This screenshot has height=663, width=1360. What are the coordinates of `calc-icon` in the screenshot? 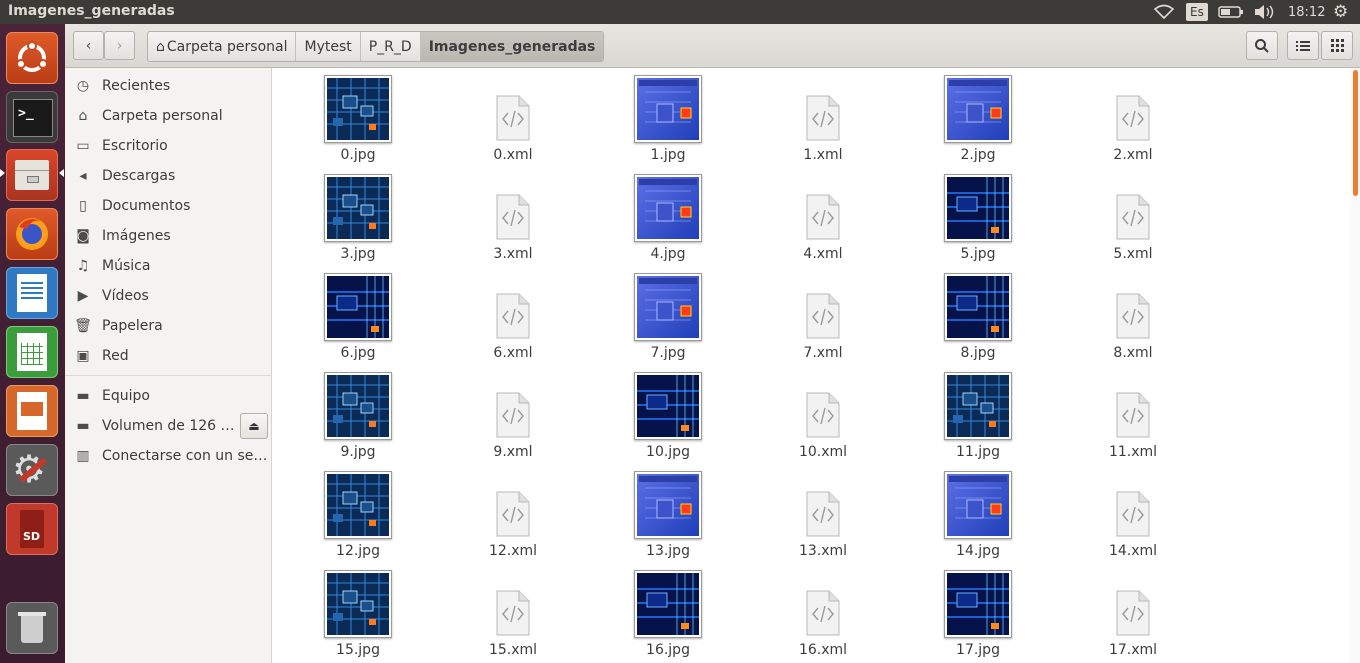 It's located at (32, 352).